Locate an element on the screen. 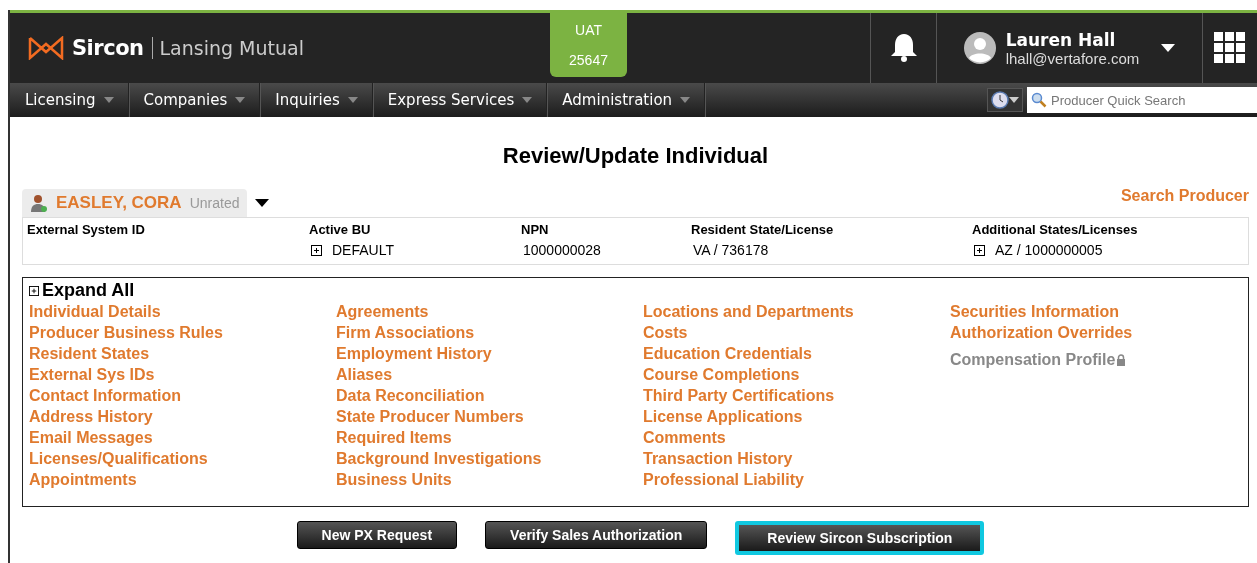  logo-icon is located at coordinates (46, 48).